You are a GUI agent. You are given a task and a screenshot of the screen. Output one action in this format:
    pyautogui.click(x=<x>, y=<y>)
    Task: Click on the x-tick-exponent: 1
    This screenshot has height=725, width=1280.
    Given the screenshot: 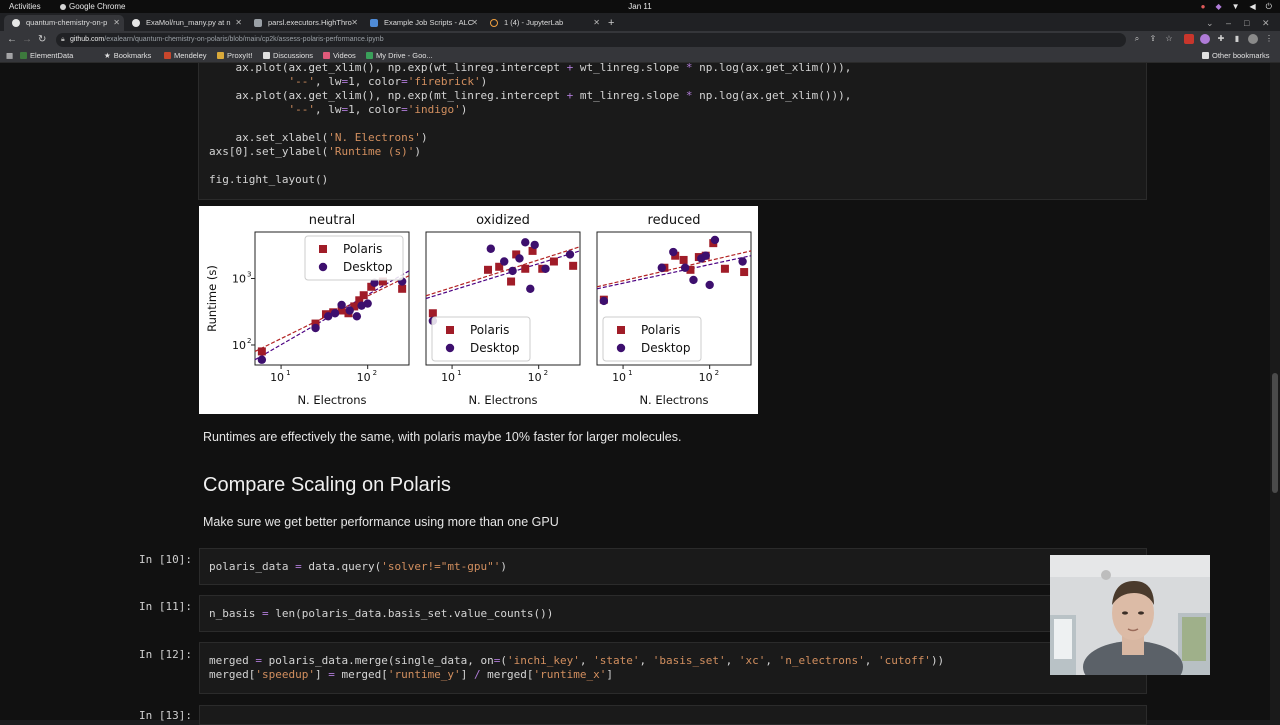 What is the action you would take?
    pyautogui.click(x=459, y=373)
    